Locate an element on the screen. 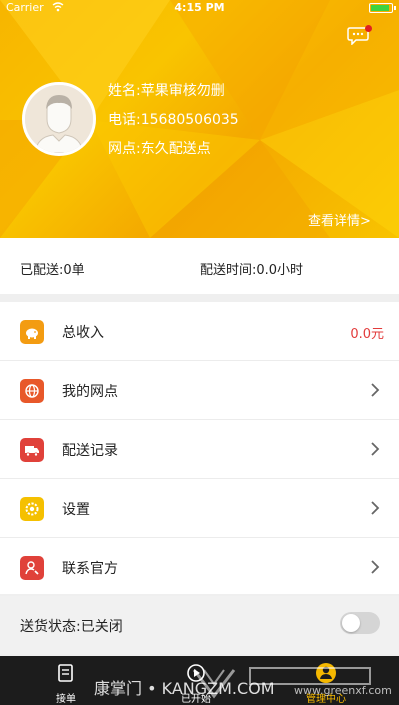  menu-item-my-outlet: 我的网点 is located at coordinates (199, 390).